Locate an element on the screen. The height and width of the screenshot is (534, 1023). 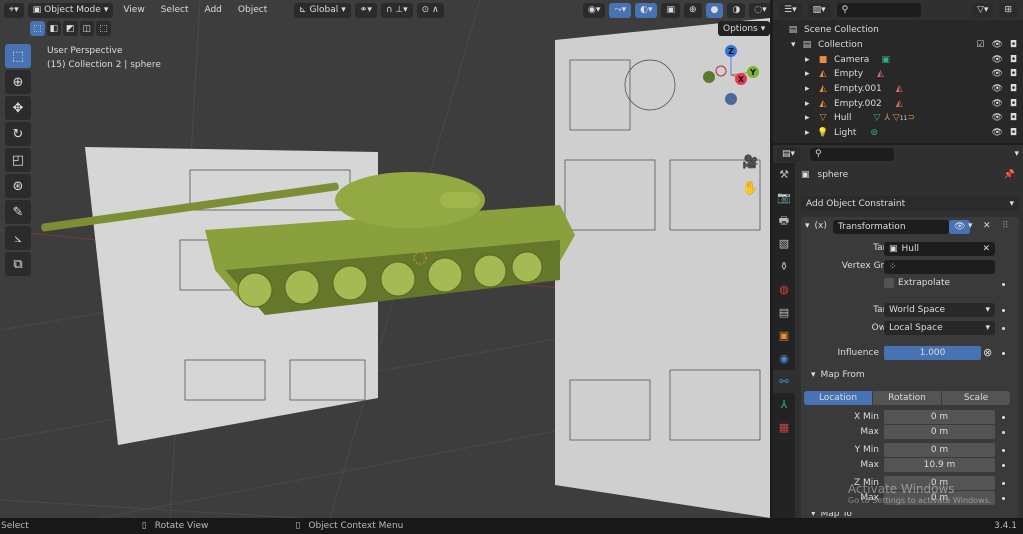
collection-row: ▾ ▤ Collection ☑ 👁 ◘ is located at coordinates (905, 45).